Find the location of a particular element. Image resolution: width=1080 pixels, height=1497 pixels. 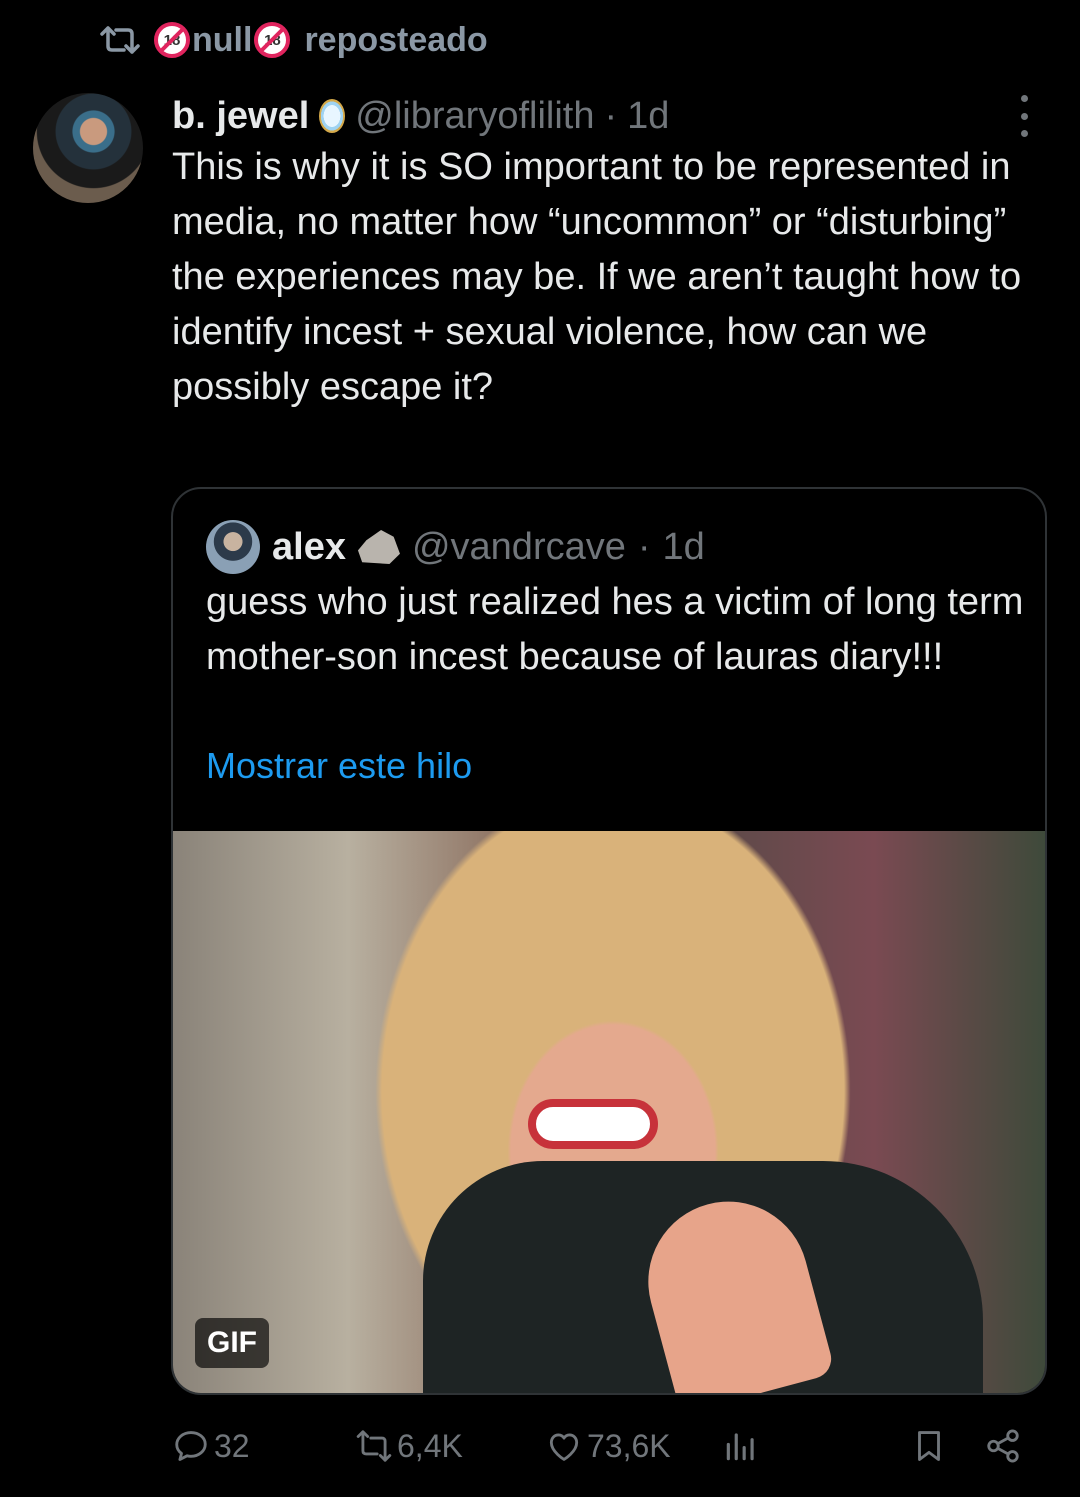

quoted-author-handle: @vandrcave is located at coordinates (518, 546).